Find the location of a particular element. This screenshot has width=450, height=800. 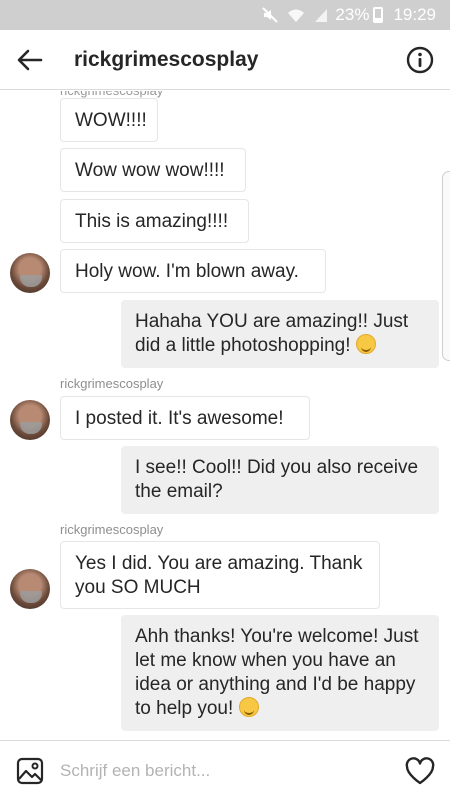

message-input is located at coordinates (225, 770).